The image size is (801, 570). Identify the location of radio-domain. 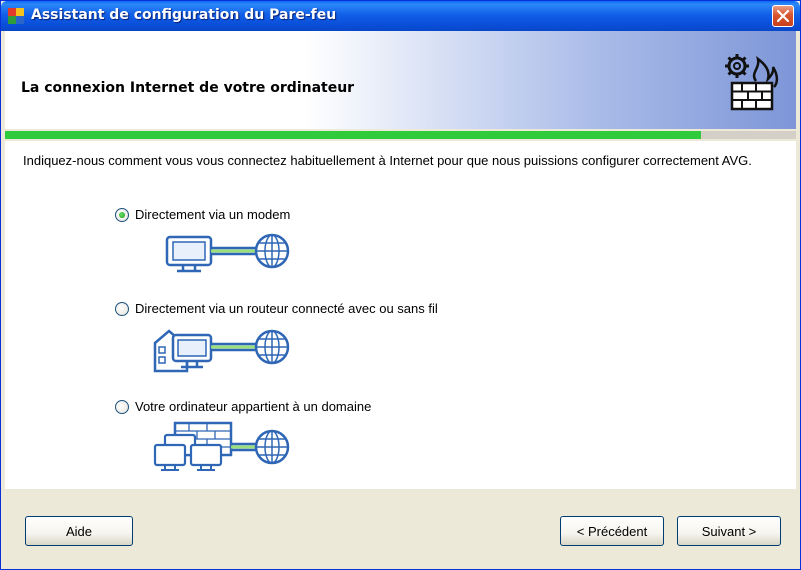
(122, 407).